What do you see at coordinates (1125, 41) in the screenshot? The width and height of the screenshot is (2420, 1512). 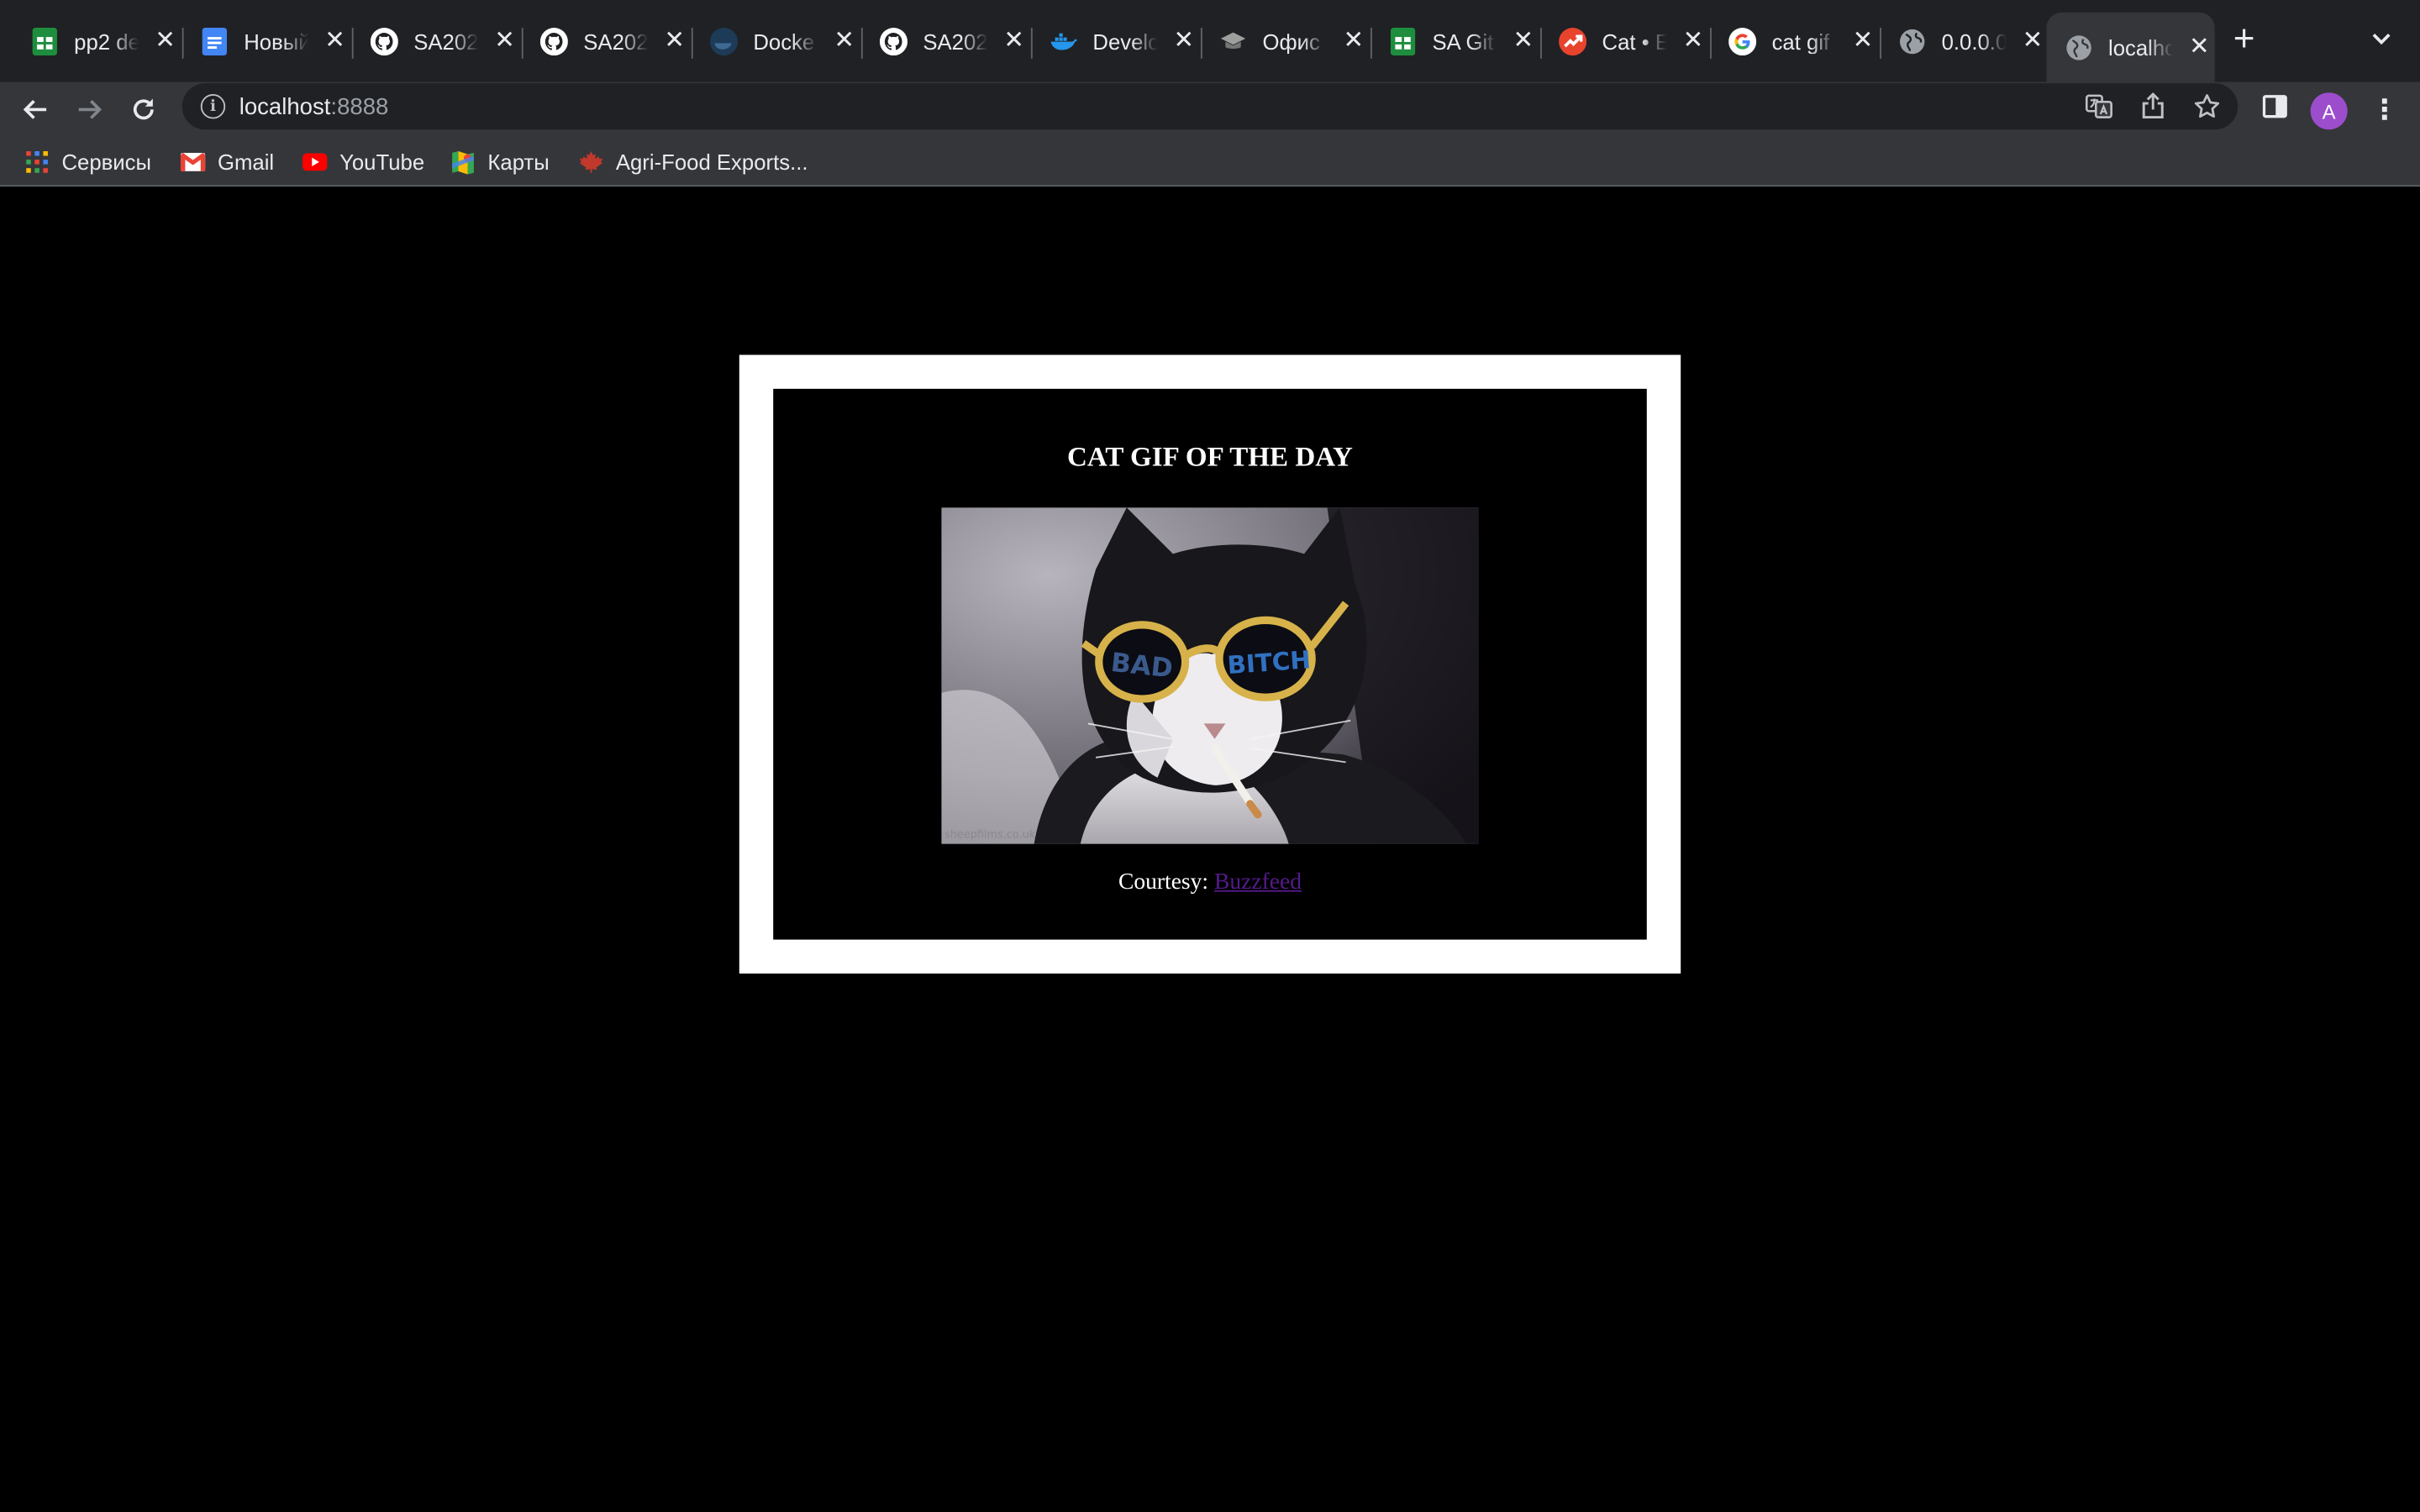 I see `tab-title: Develo` at bounding box center [1125, 41].